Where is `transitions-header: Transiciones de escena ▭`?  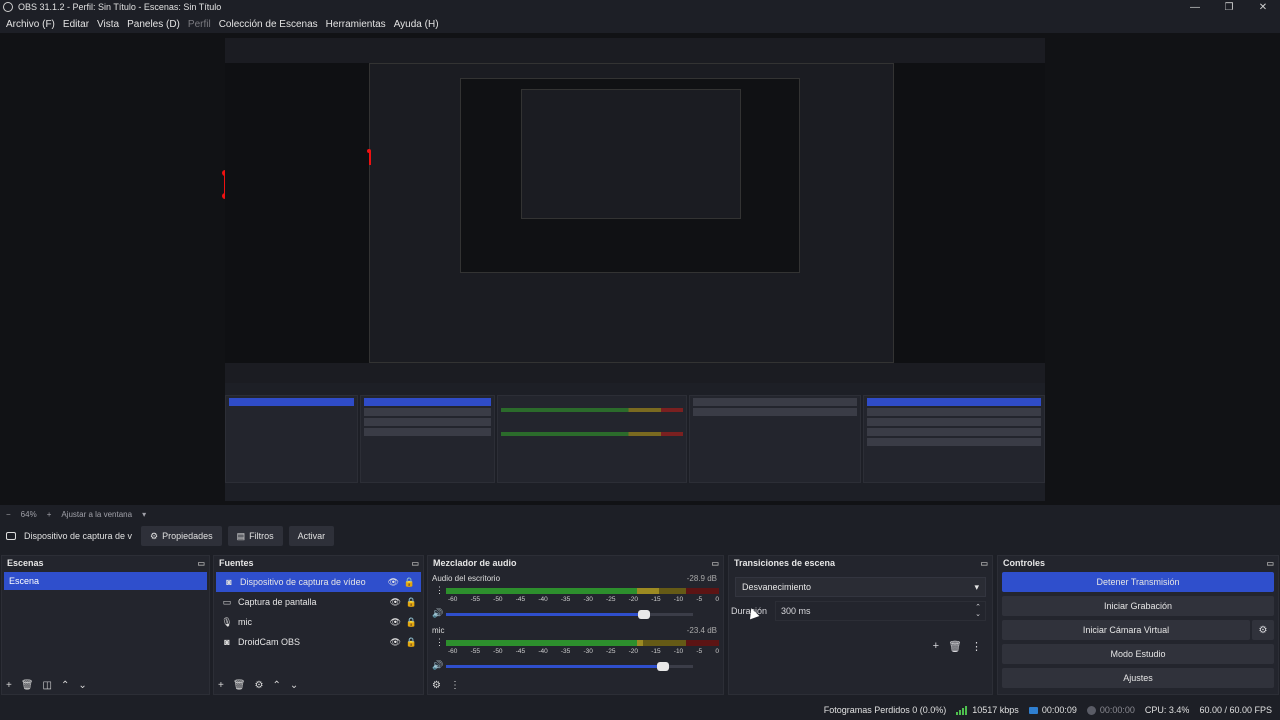
transitions-header: Transiciones de escena ▭ is located at coordinates (860, 563).